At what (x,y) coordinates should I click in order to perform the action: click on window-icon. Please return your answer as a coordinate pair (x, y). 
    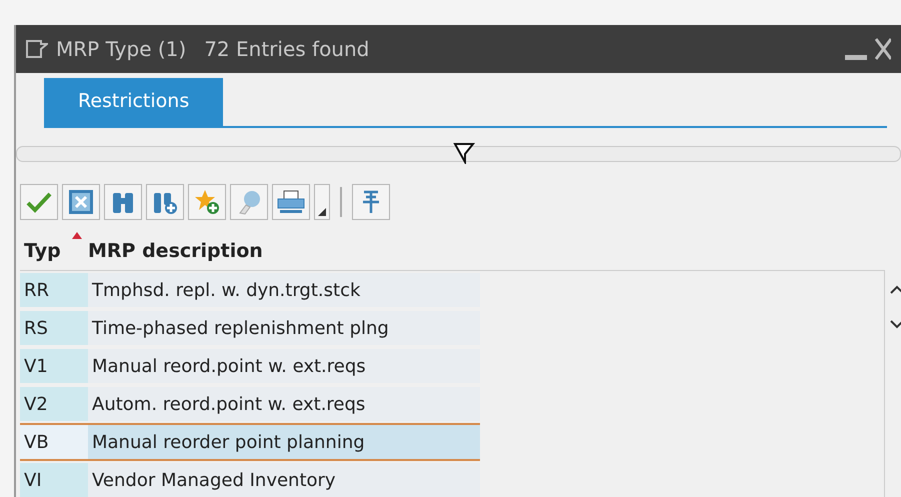
    Looking at the image, I should click on (37, 49).